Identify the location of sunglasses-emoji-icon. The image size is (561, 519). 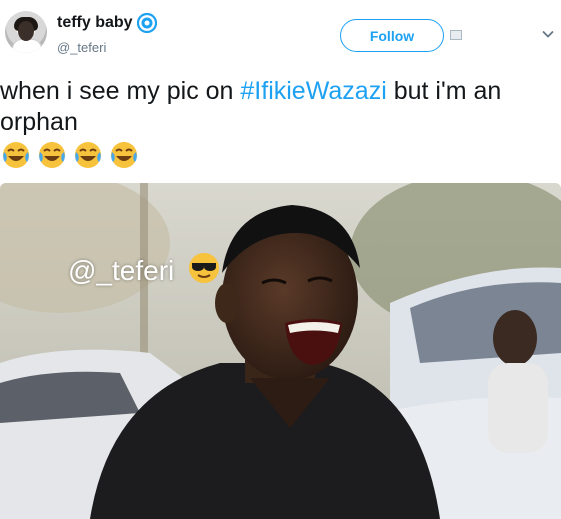
(204, 268).